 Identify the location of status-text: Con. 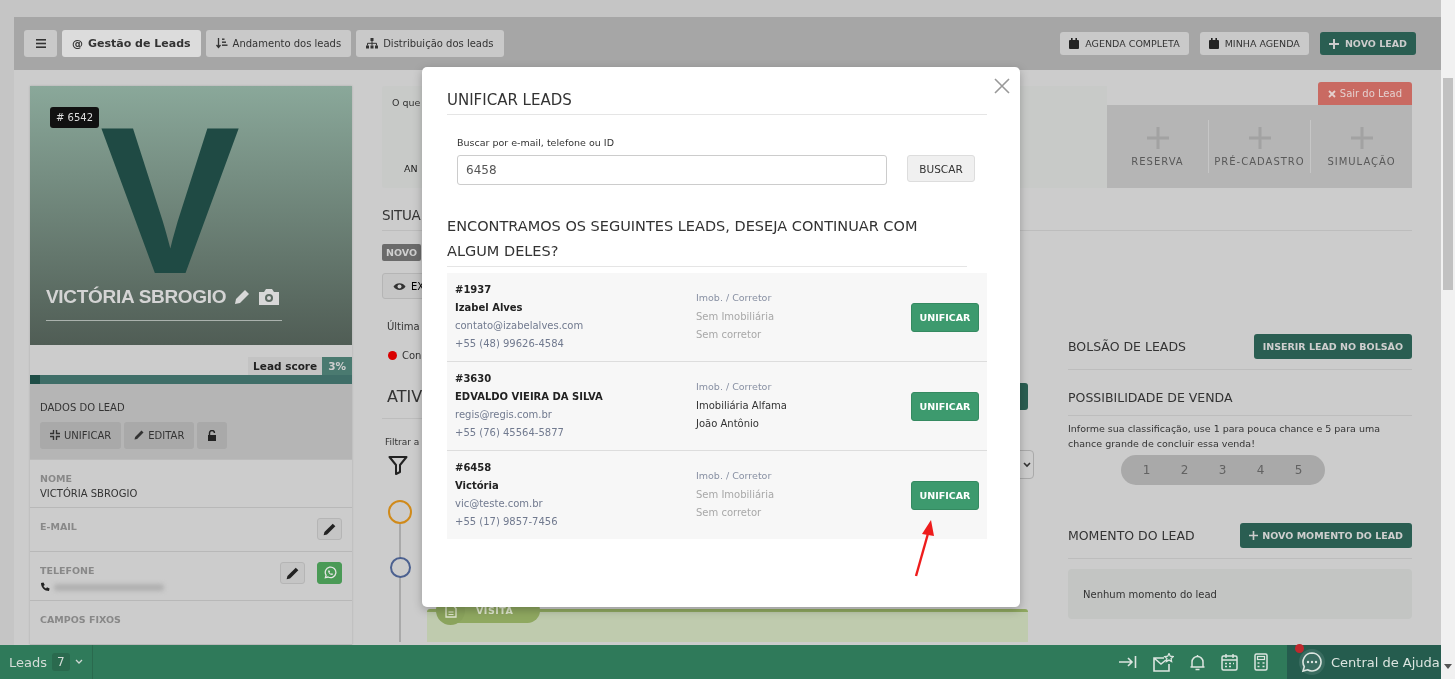
(412, 355).